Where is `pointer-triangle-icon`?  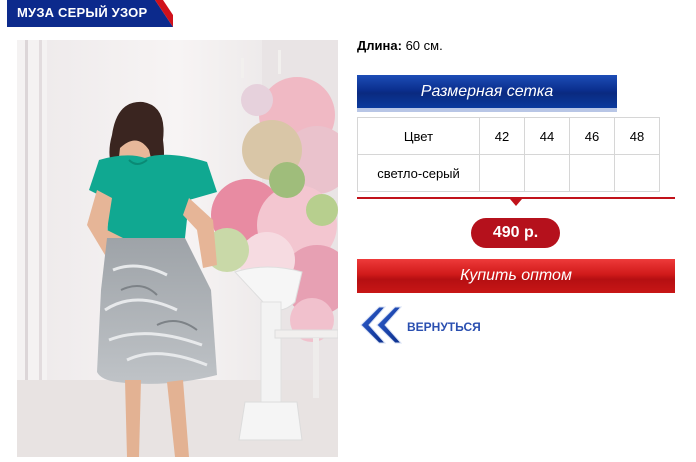
pointer-triangle-icon is located at coordinates (516, 202).